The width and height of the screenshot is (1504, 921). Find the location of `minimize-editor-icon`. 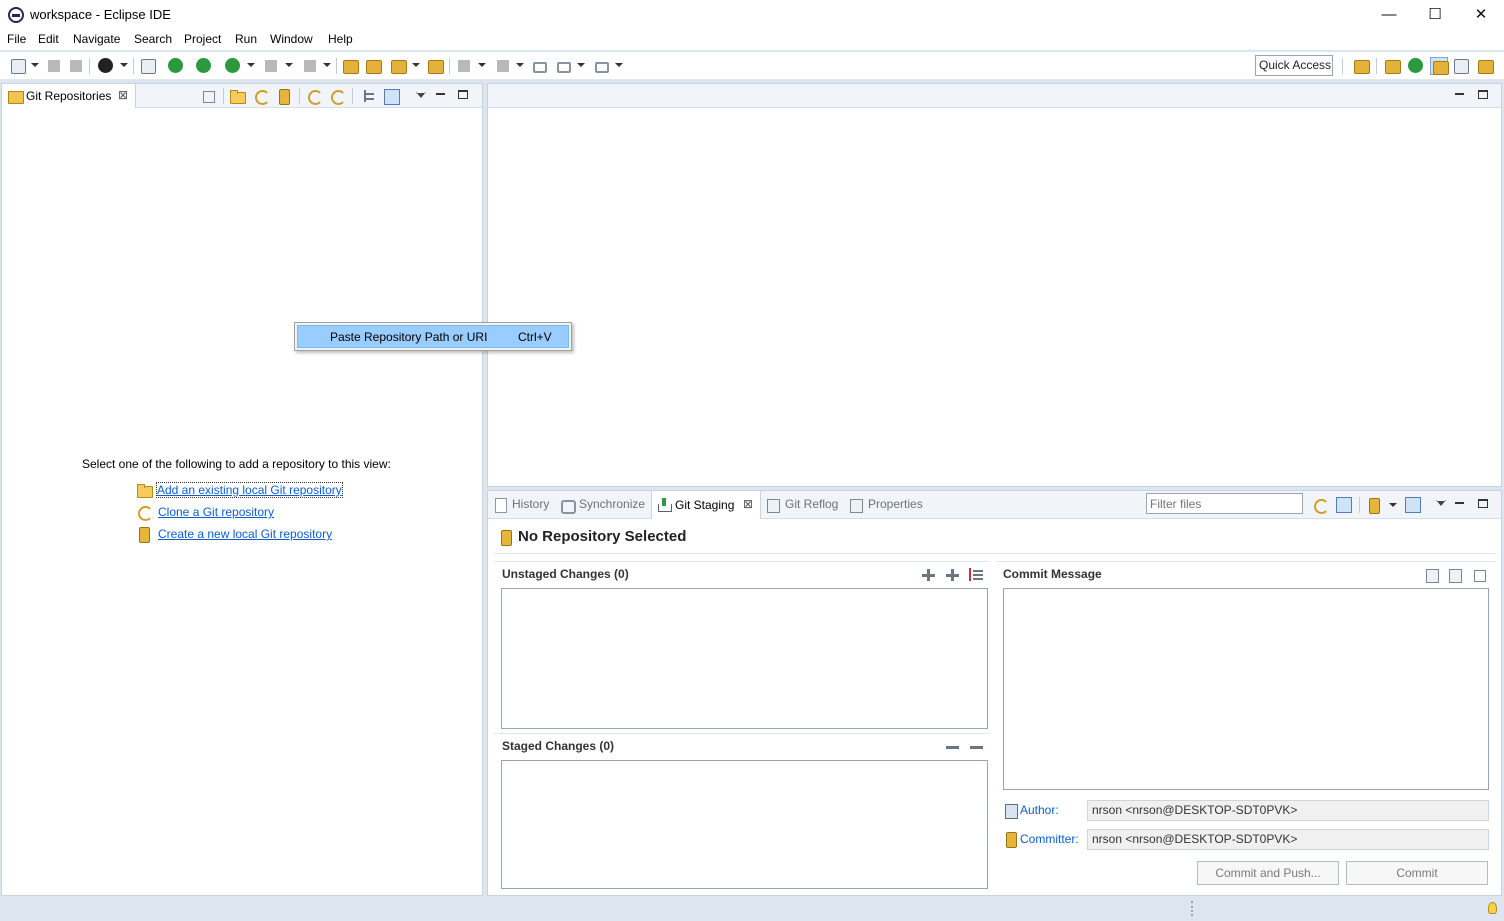

minimize-editor-icon is located at coordinates (1459, 94).